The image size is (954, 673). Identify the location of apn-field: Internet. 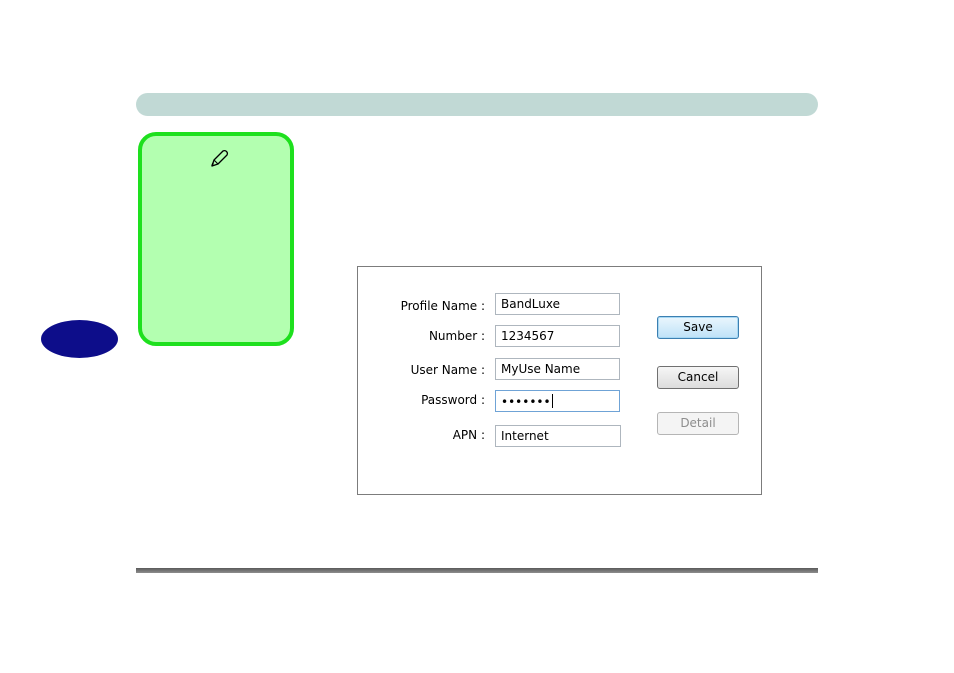
(558, 436).